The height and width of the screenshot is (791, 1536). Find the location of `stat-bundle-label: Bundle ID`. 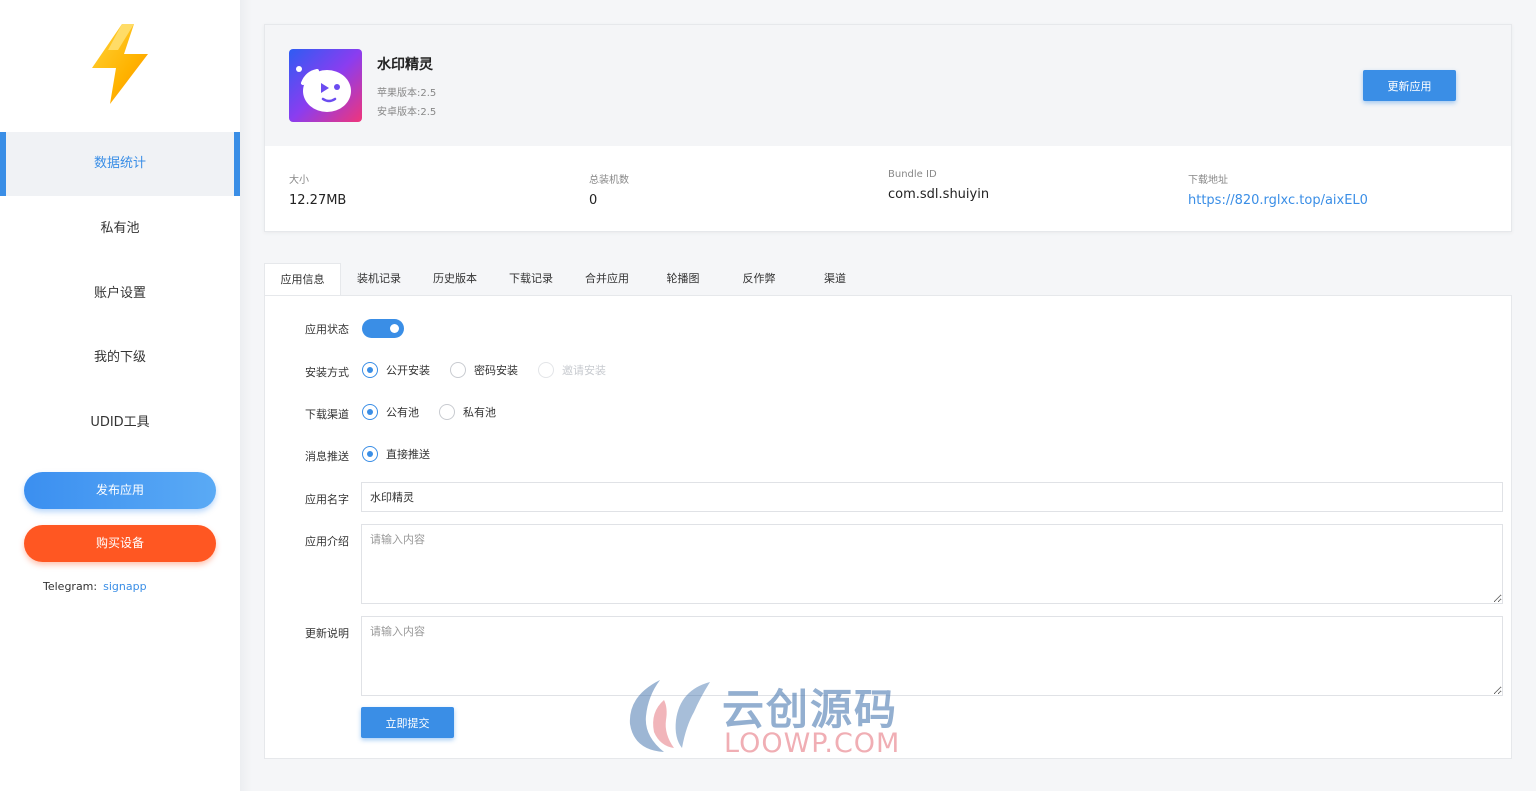

stat-bundle-label: Bundle ID is located at coordinates (912, 174).